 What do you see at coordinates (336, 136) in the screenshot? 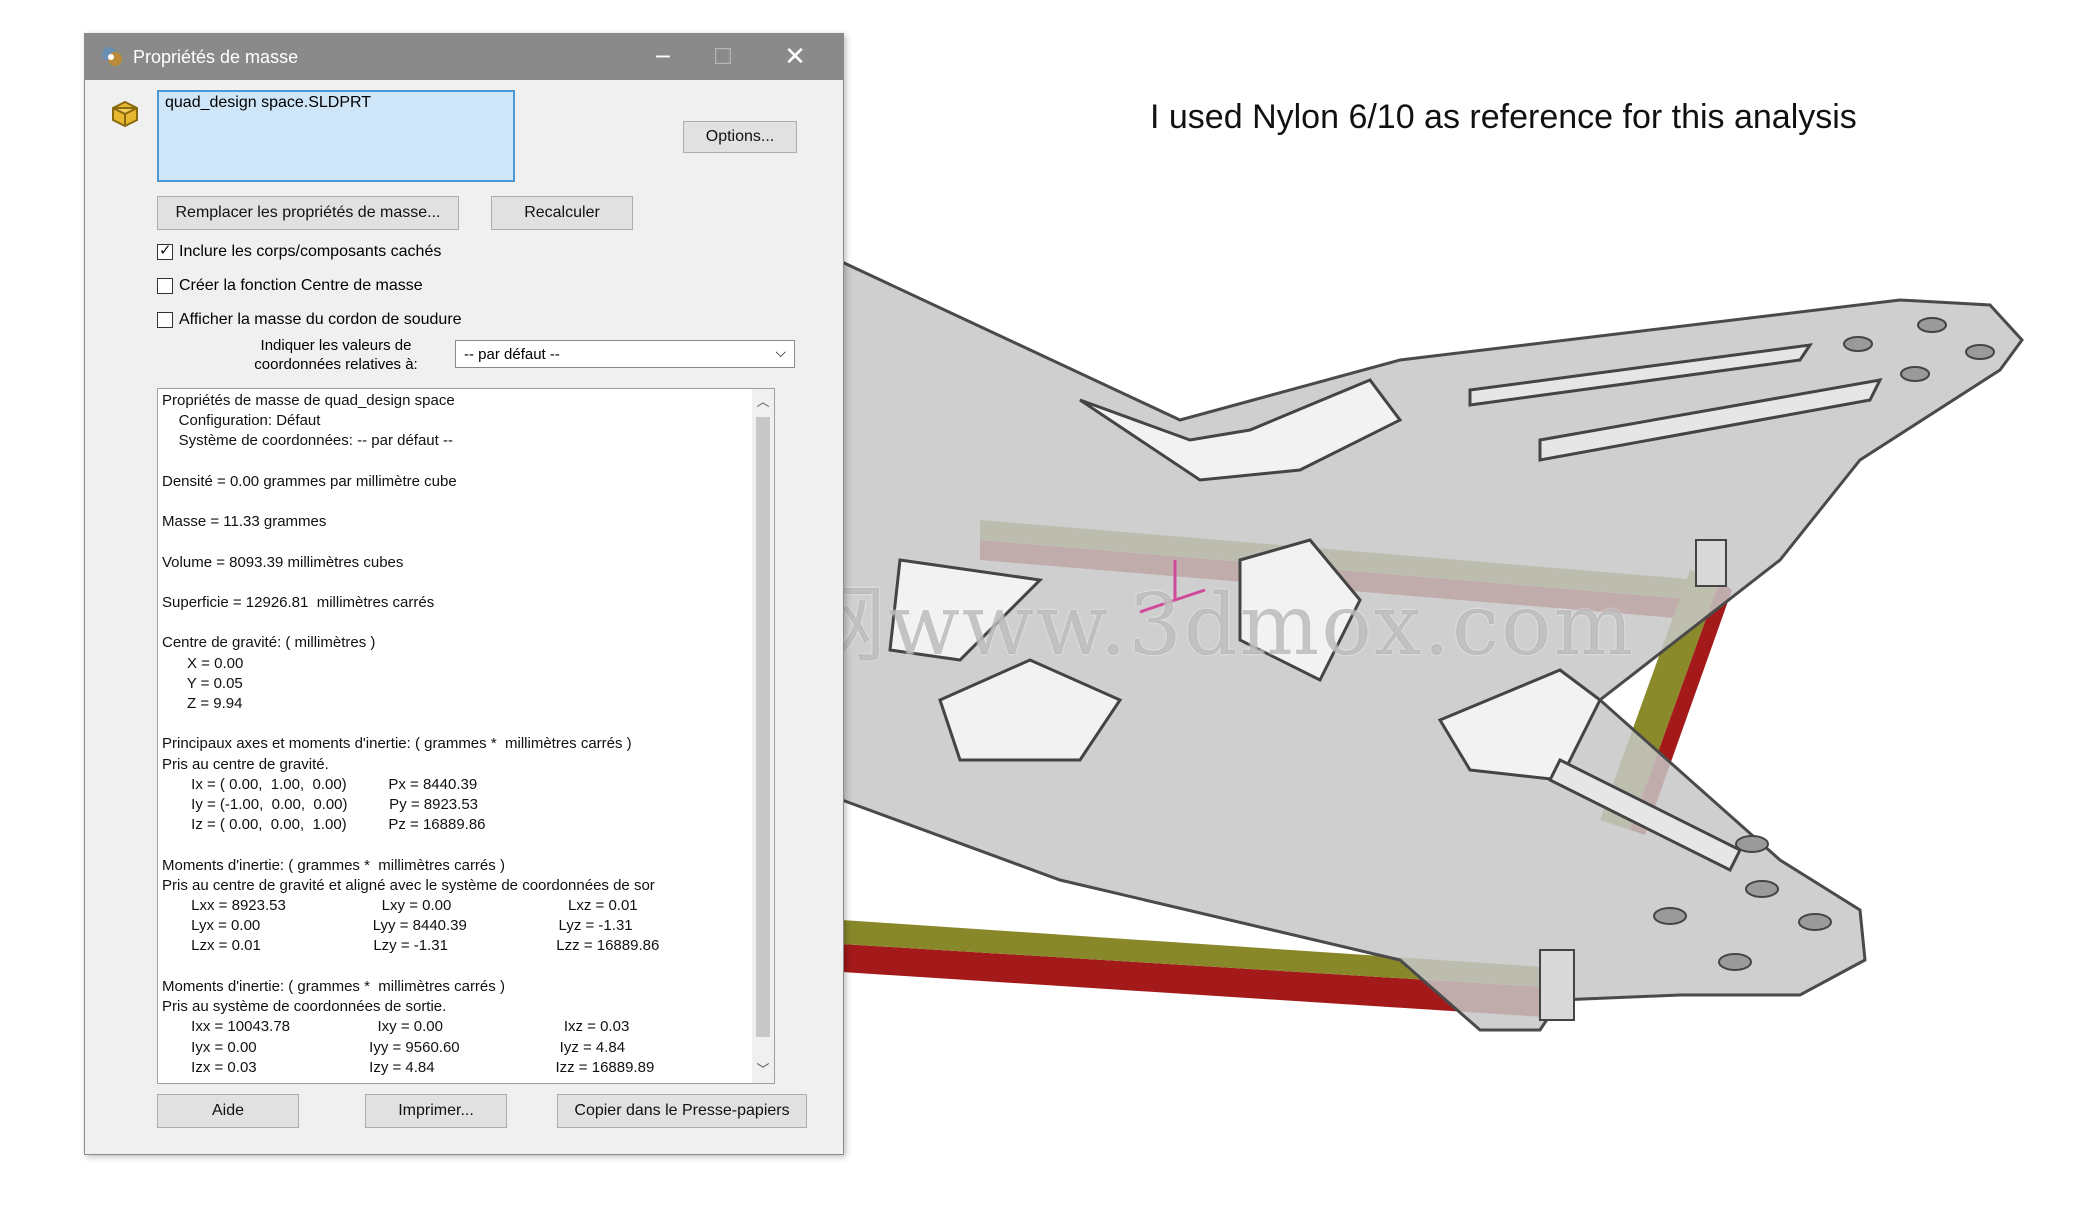
I see `selected-items-list: quad_design space.SLDPRT` at bounding box center [336, 136].